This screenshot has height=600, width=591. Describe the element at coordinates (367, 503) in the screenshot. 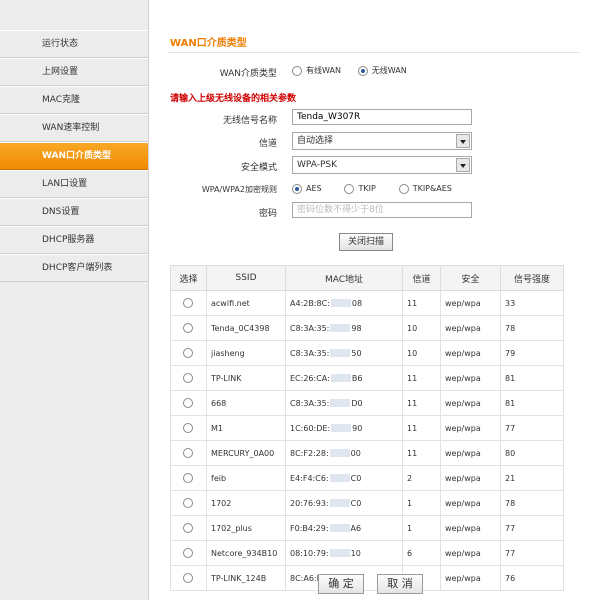

I see `table-row: 1702 20:76:93: C0 1 wep/wpa 78` at that location.